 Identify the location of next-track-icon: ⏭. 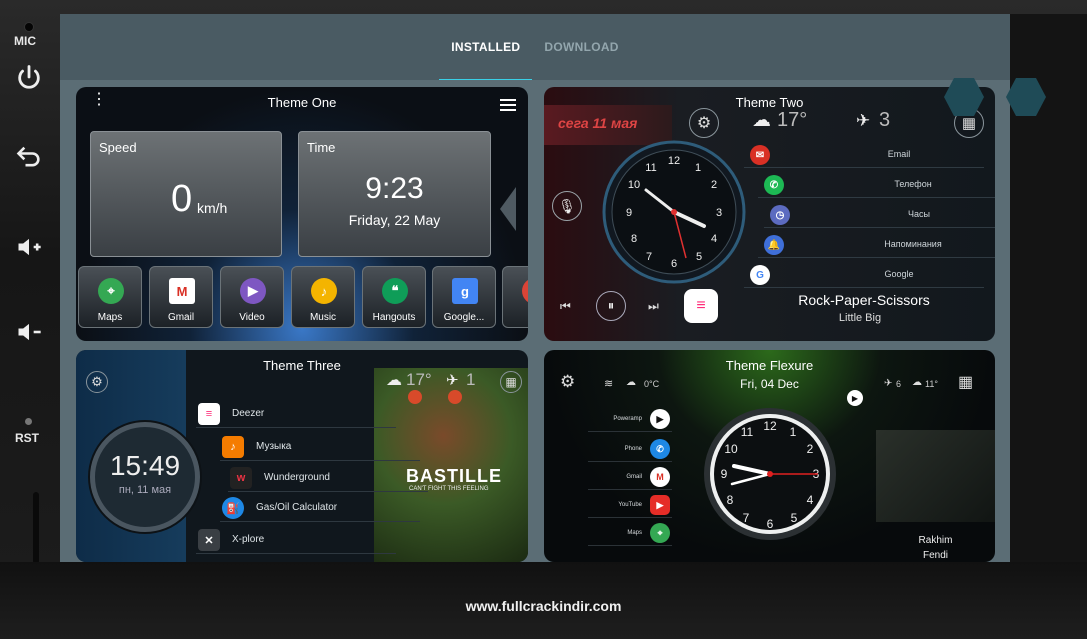
(653, 306).